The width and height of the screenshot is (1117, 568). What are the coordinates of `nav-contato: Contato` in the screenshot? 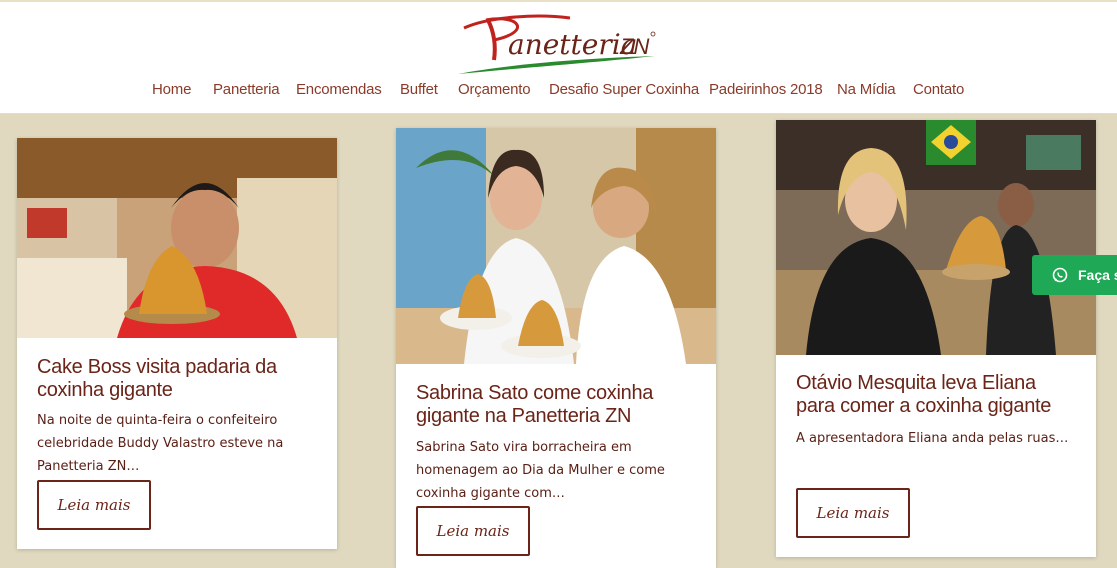 It's located at (938, 89).